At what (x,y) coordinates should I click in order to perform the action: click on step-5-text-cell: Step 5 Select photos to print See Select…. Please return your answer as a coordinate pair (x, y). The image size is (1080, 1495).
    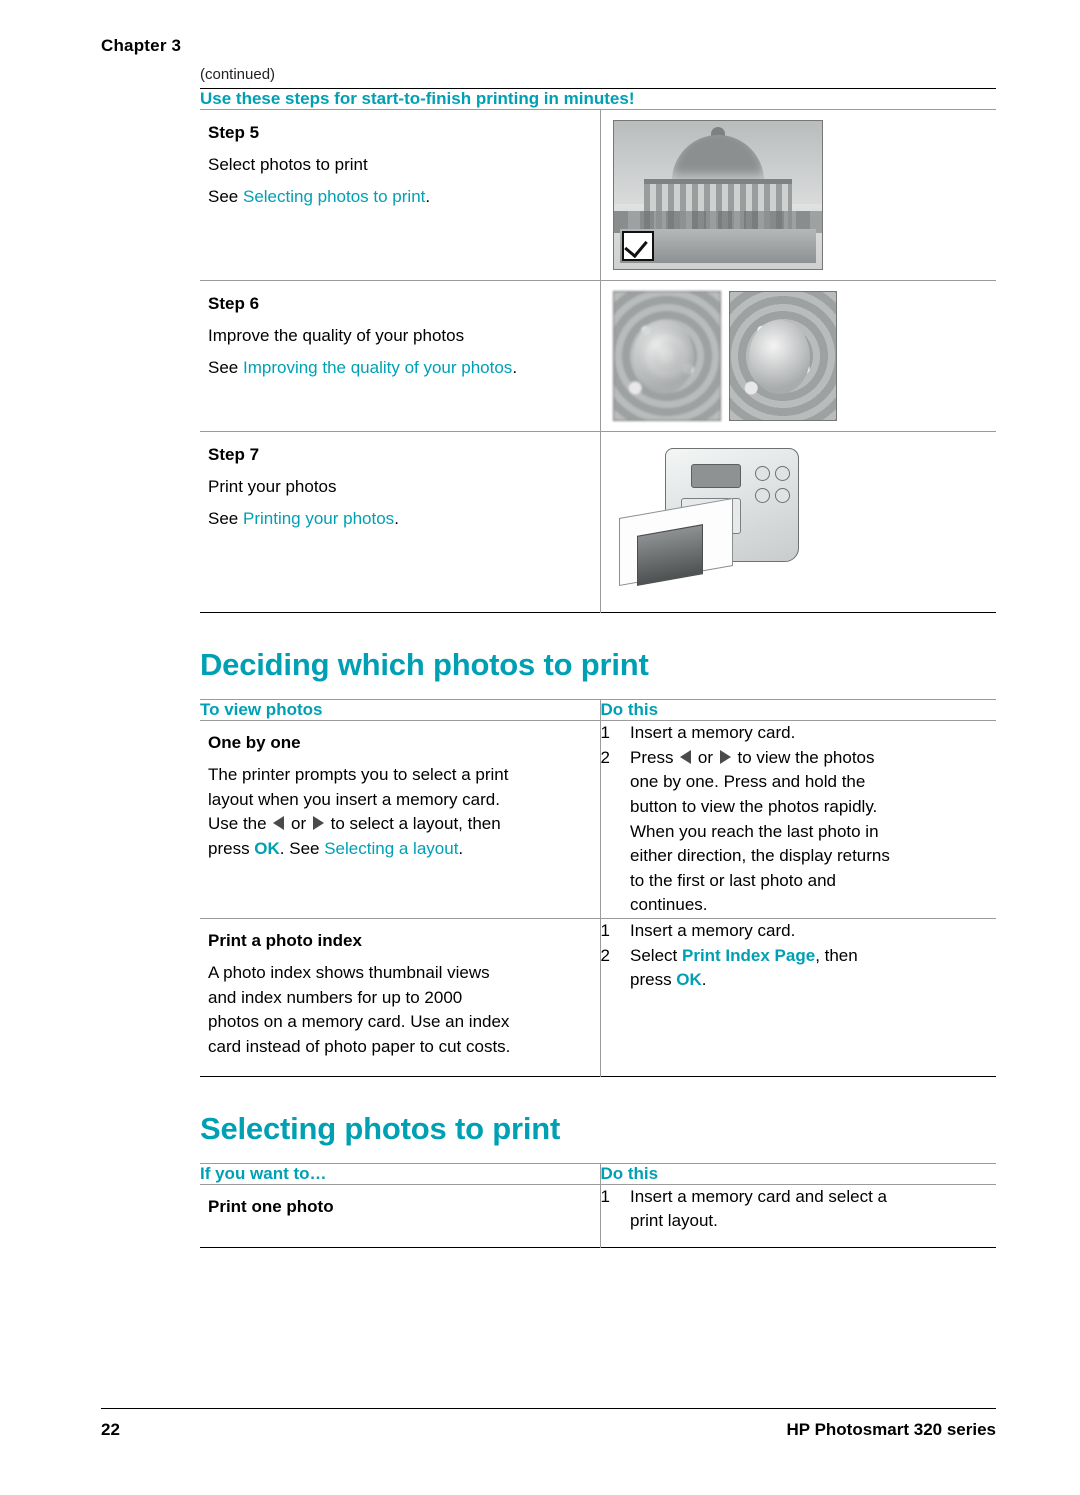
    Looking at the image, I should click on (400, 195).